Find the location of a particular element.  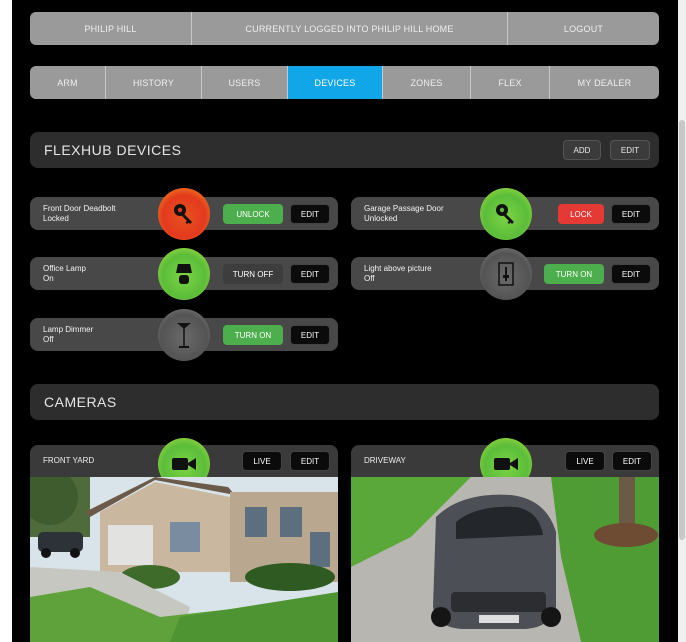

camera-front-yard-header: FRONT YARD LIVE EDIT is located at coordinates (184, 464).